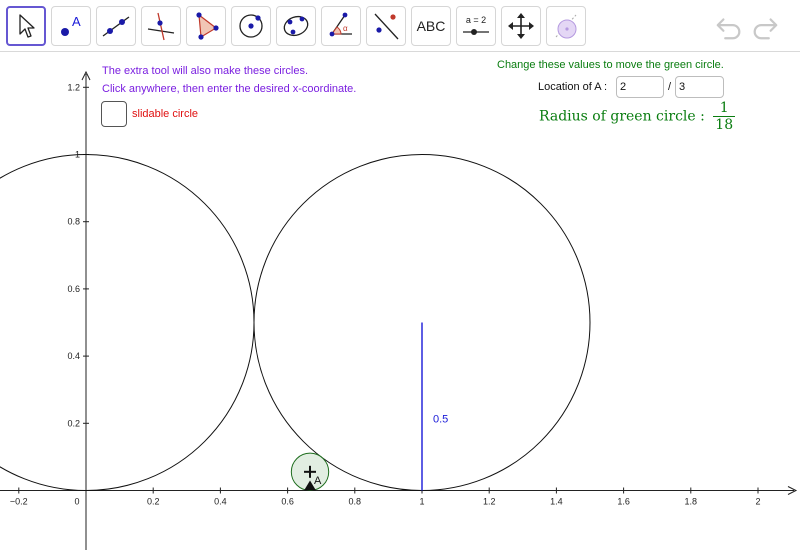 The image size is (800, 555). I want to click on reflect-tool-button, so click(386, 26).